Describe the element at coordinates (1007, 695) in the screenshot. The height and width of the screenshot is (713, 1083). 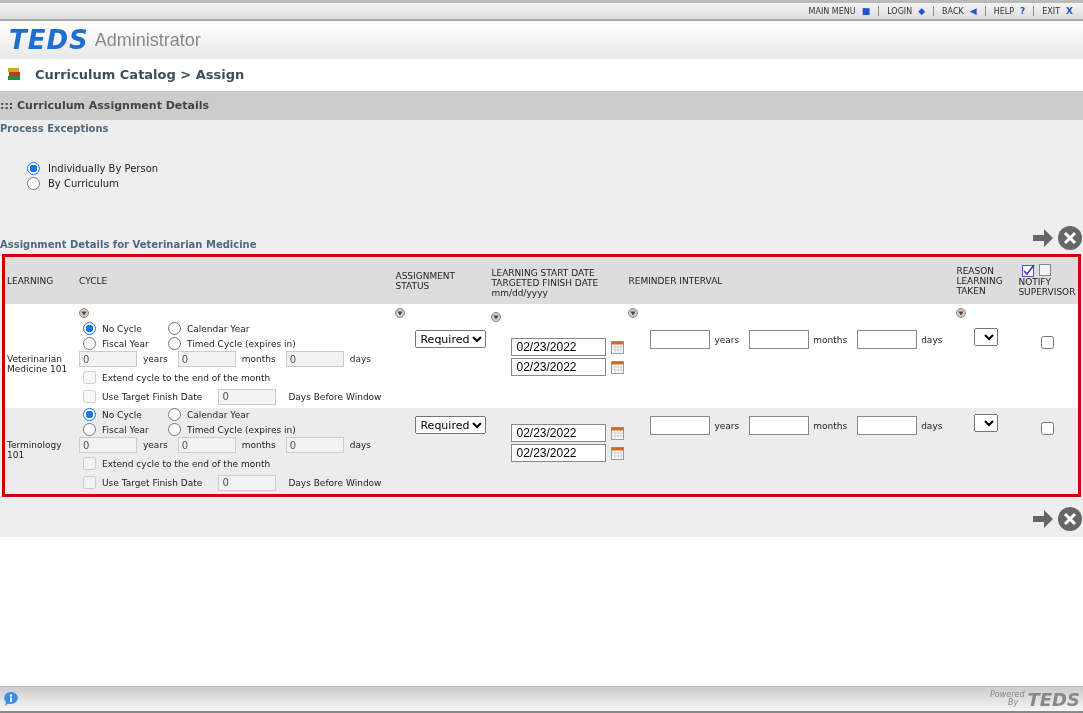
I see `powered-label: Powered` at that location.